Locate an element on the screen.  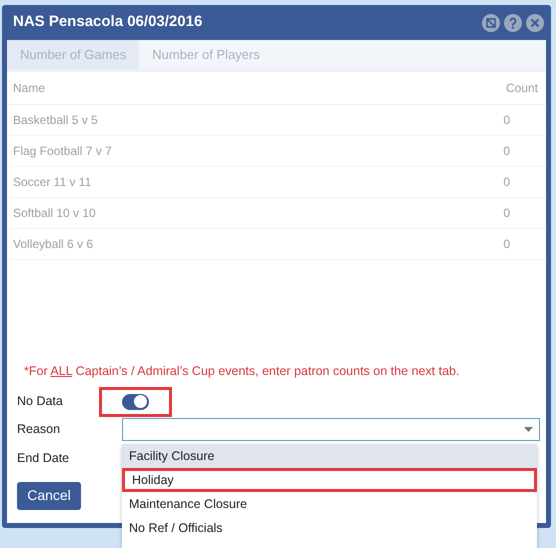
table-cell-text: Soccer 11 v 11 is located at coordinates (52, 182).